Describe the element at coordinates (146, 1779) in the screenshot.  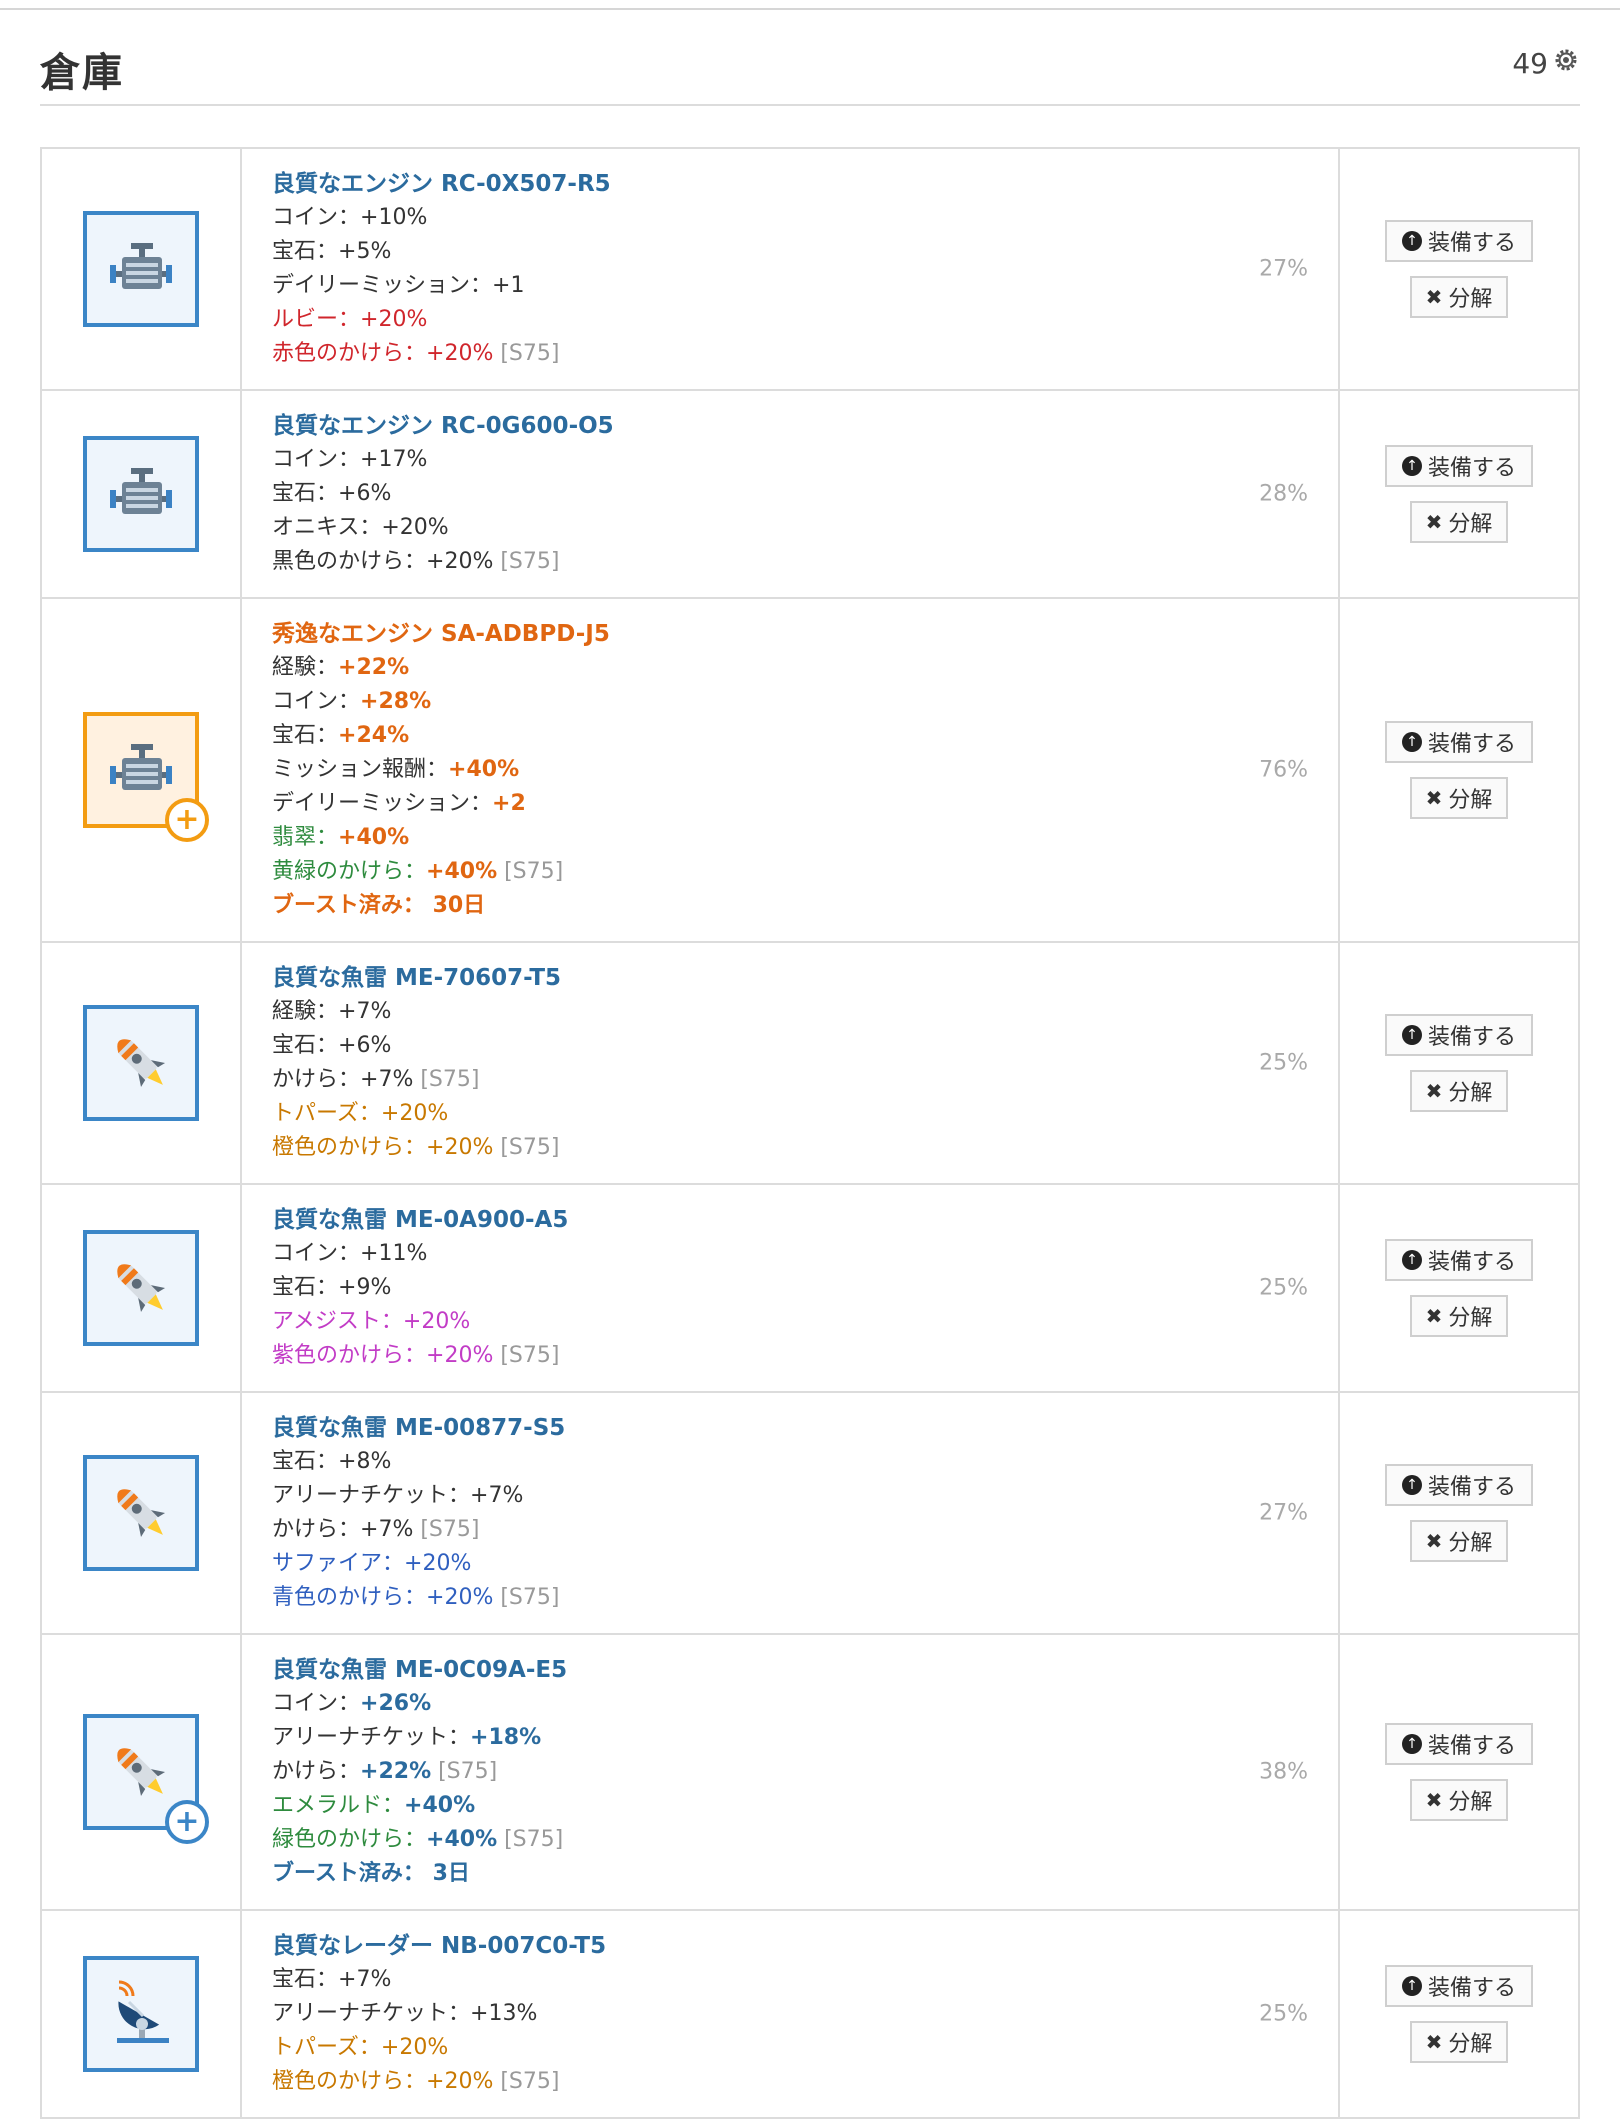
I see `torpedo-icon: +` at that location.